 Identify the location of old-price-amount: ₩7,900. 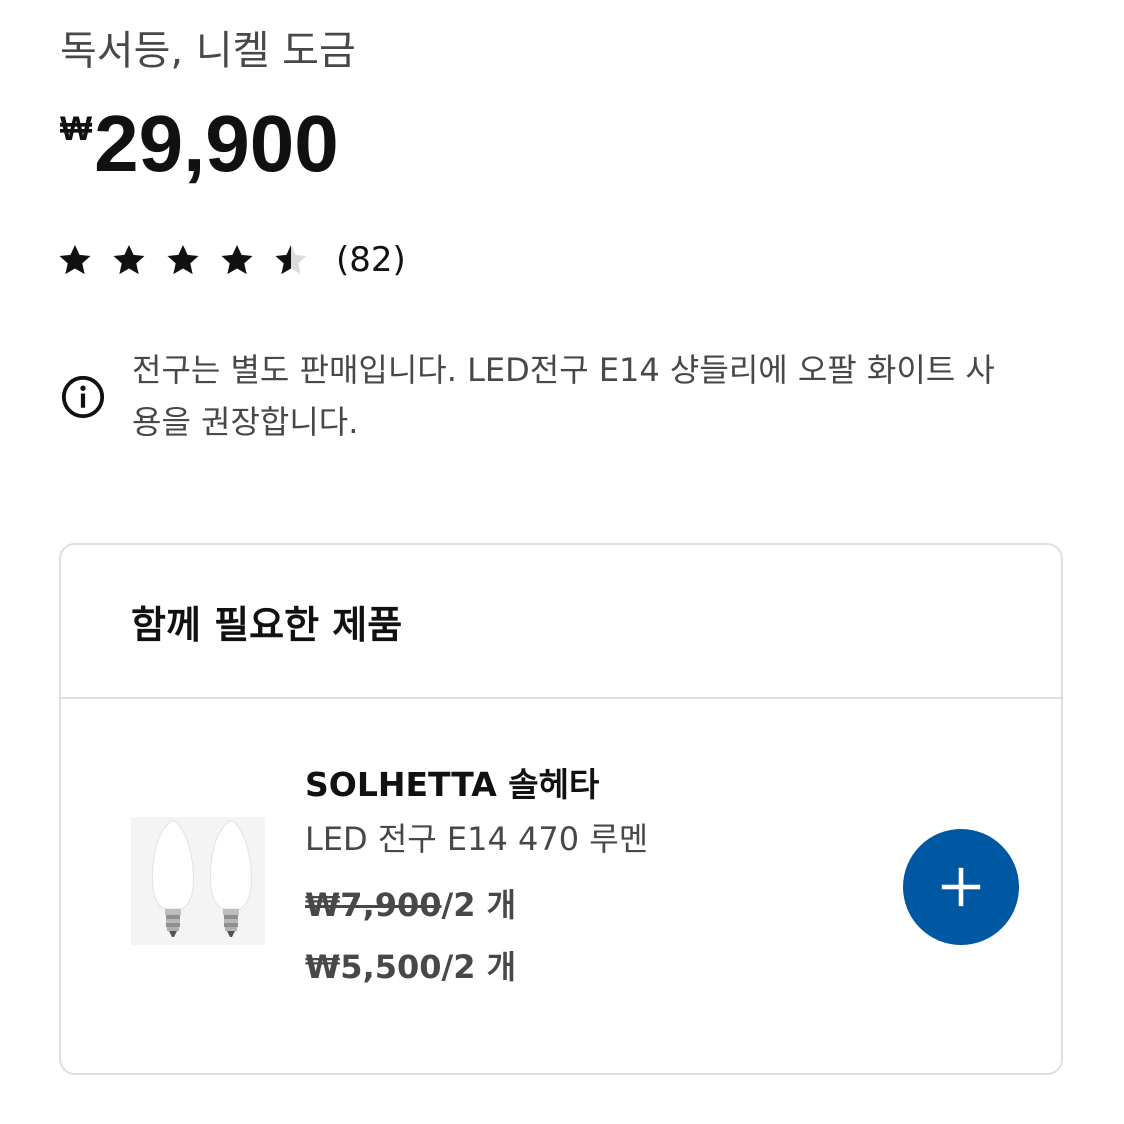
(373, 905).